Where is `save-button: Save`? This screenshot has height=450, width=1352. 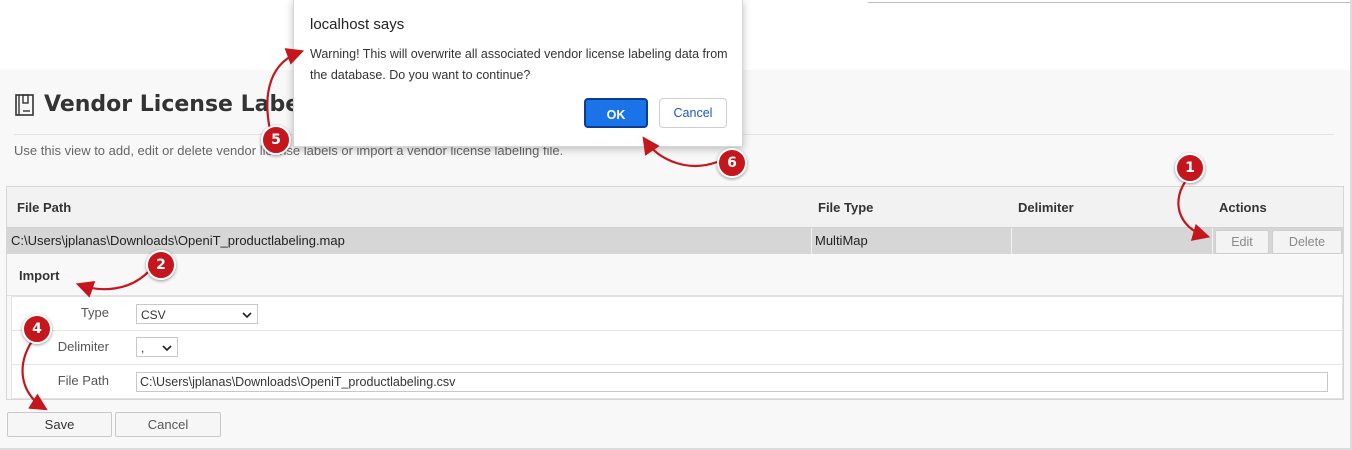 save-button: Save is located at coordinates (59, 424).